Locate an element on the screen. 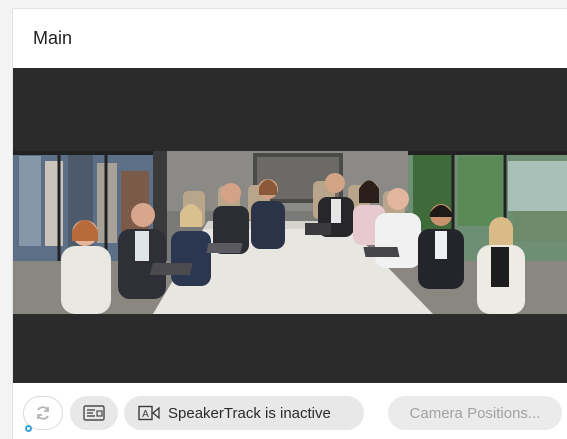  refresh-icon is located at coordinates (43, 413).